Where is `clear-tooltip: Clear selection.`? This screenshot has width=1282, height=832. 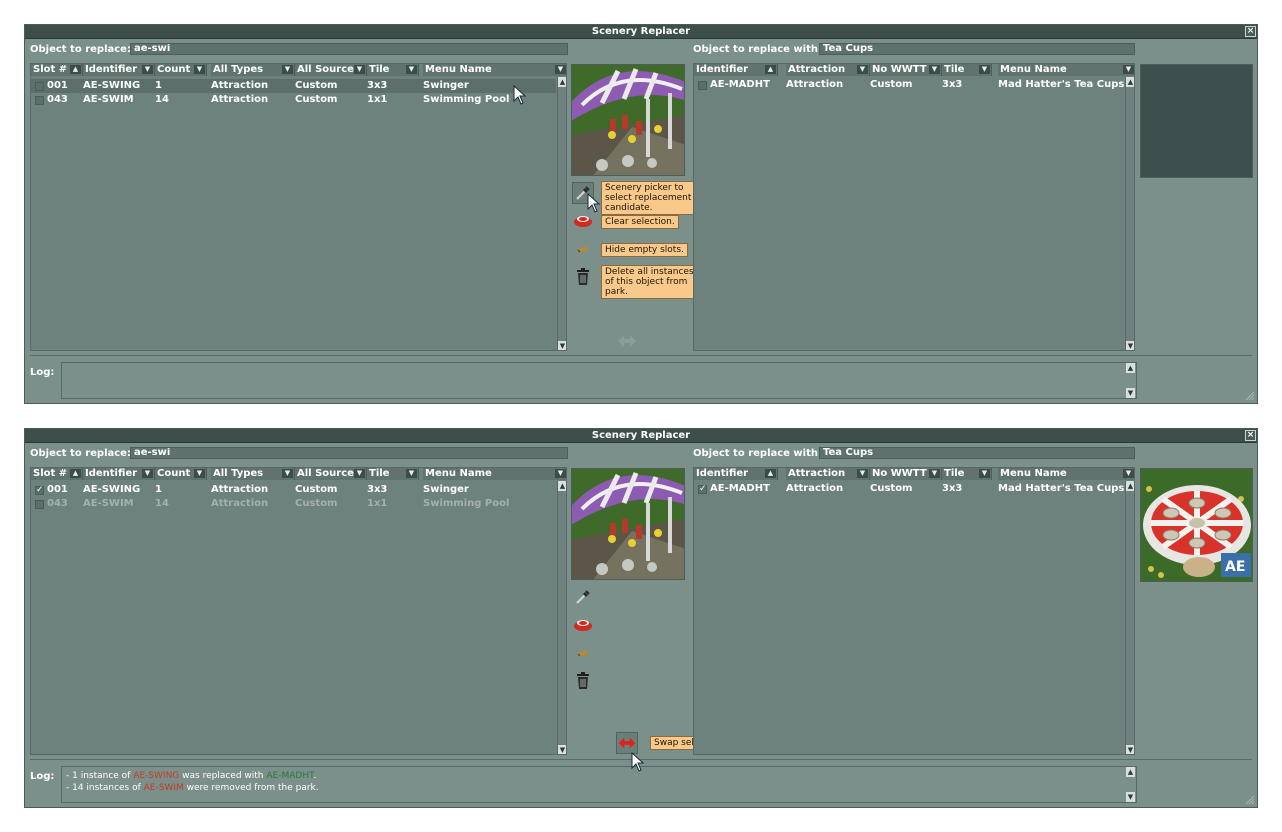 clear-tooltip: Clear selection. is located at coordinates (640, 222).